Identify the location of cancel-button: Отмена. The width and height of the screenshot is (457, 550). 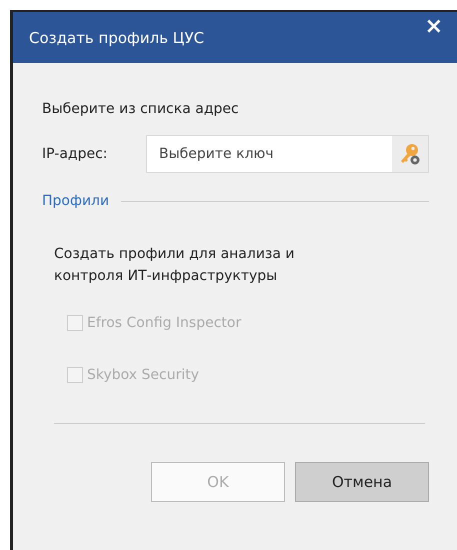
(362, 482).